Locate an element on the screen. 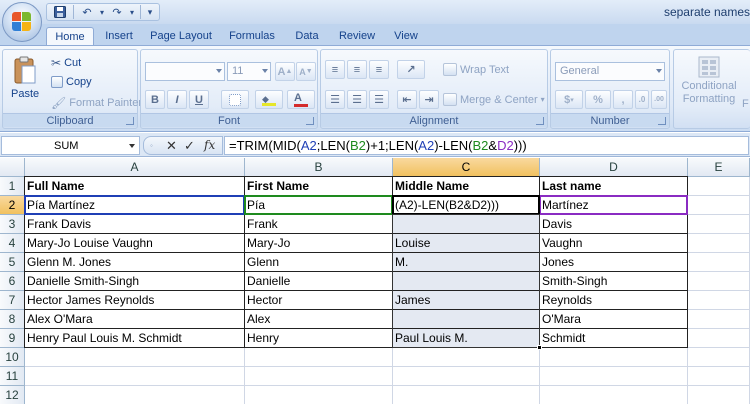 The width and height of the screenshot is (750, 404). align-middle-button: ≡ is located at coordinates (357, 69).